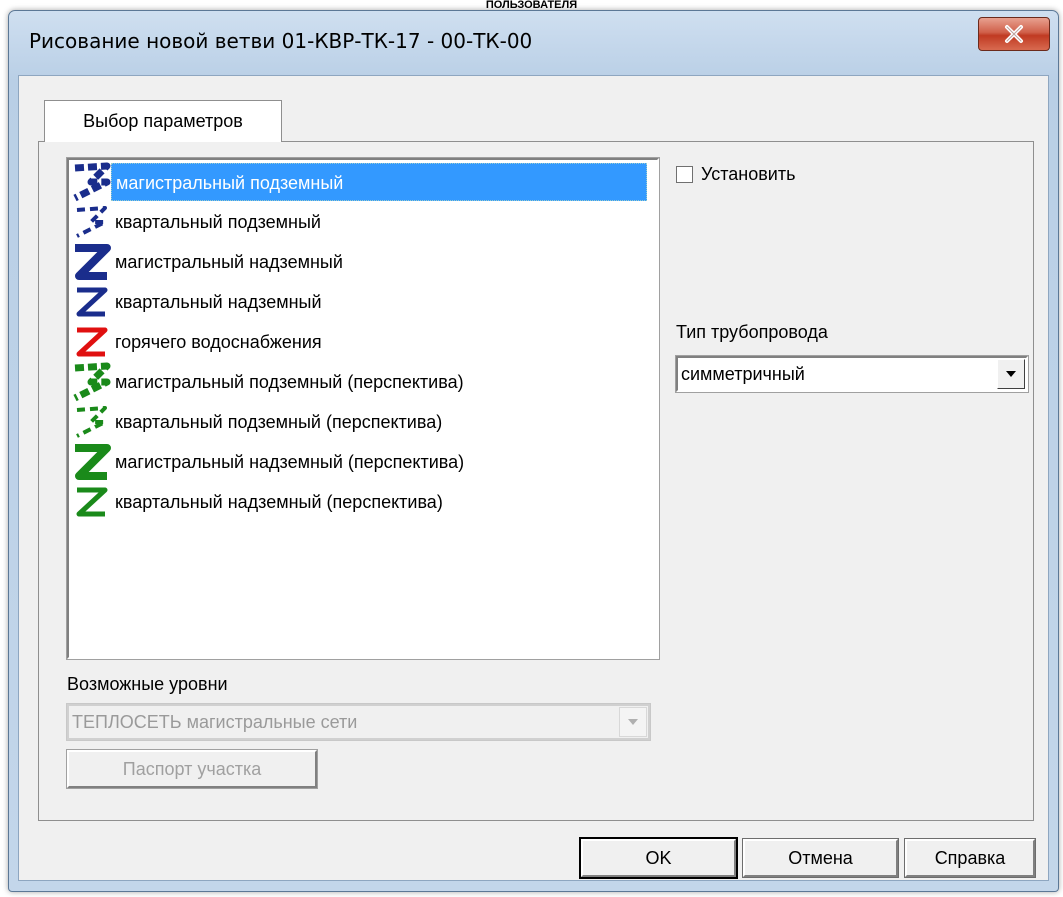 The image size is (1063, 897). What do you see at coordinates (289, 382) in the screenshot?
I see `list-item-label: магистральный подземный (перспектива)` at bounding box center [289, 382].